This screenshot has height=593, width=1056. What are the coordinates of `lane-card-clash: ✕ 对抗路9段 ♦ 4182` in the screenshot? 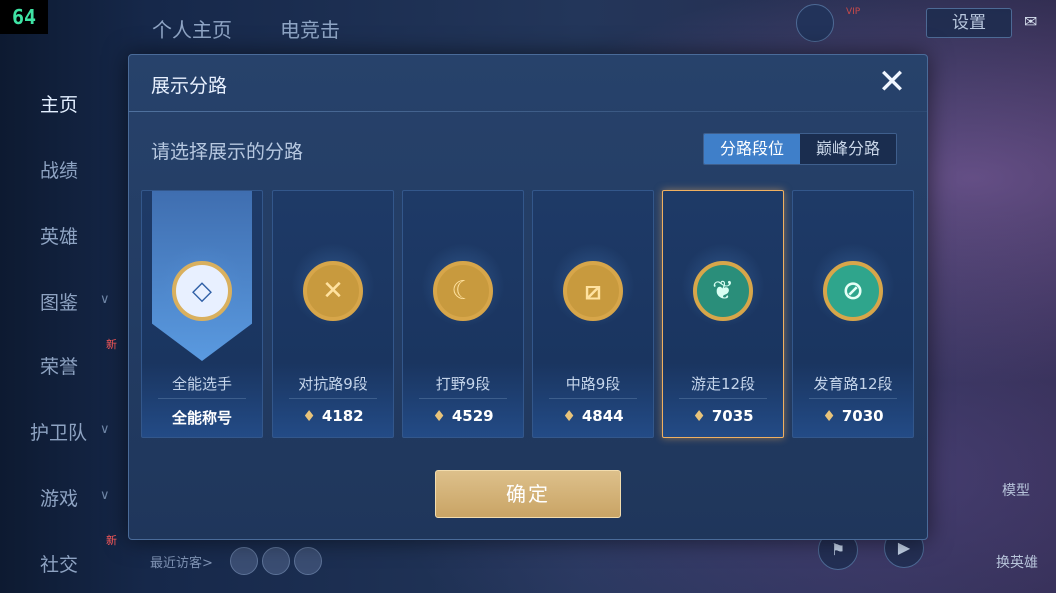 It's located at (333, 314).